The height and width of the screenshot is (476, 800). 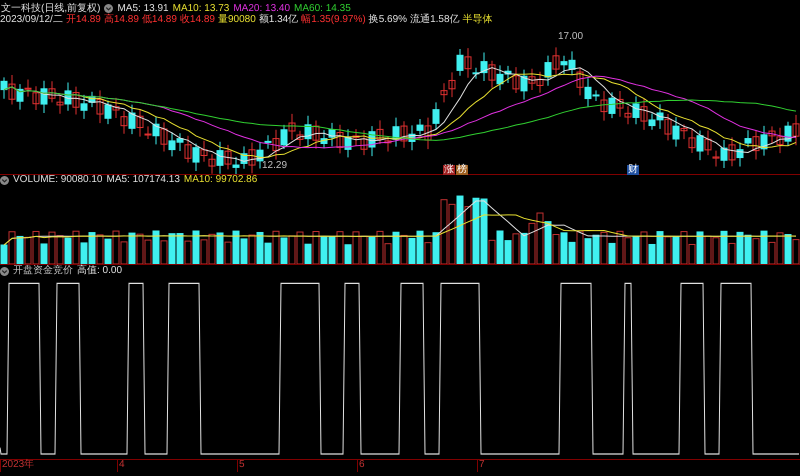 I want to click on quote-field: 换5.69%, so click(x=388, y=20).